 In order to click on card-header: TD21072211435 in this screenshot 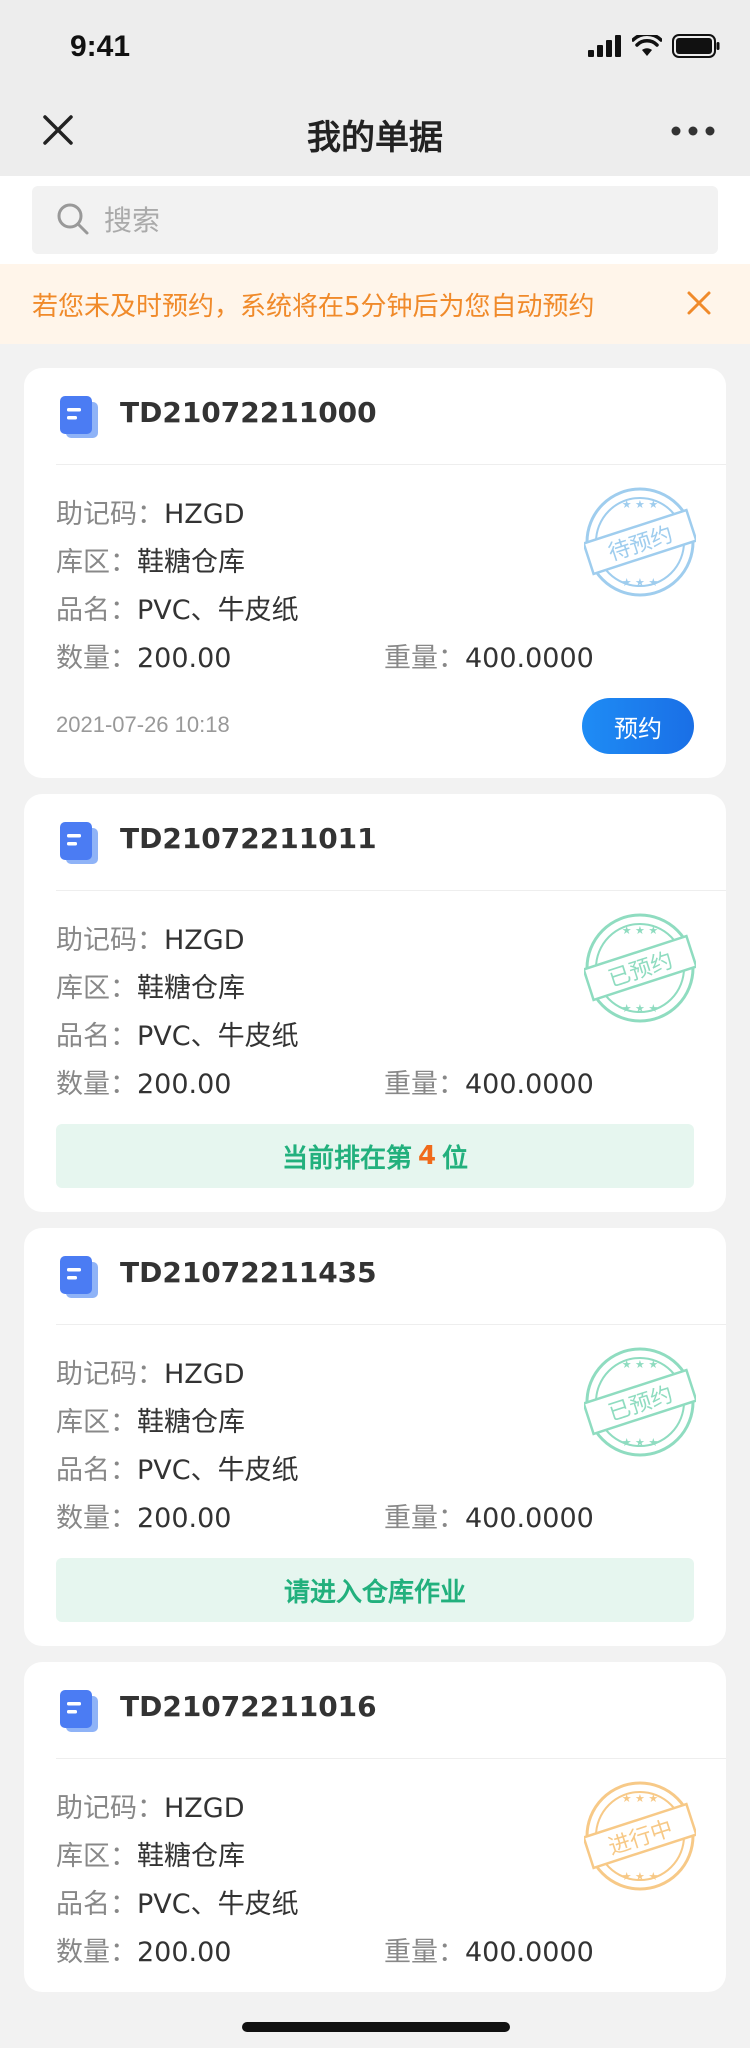, I will do `click(375, 1276)`.